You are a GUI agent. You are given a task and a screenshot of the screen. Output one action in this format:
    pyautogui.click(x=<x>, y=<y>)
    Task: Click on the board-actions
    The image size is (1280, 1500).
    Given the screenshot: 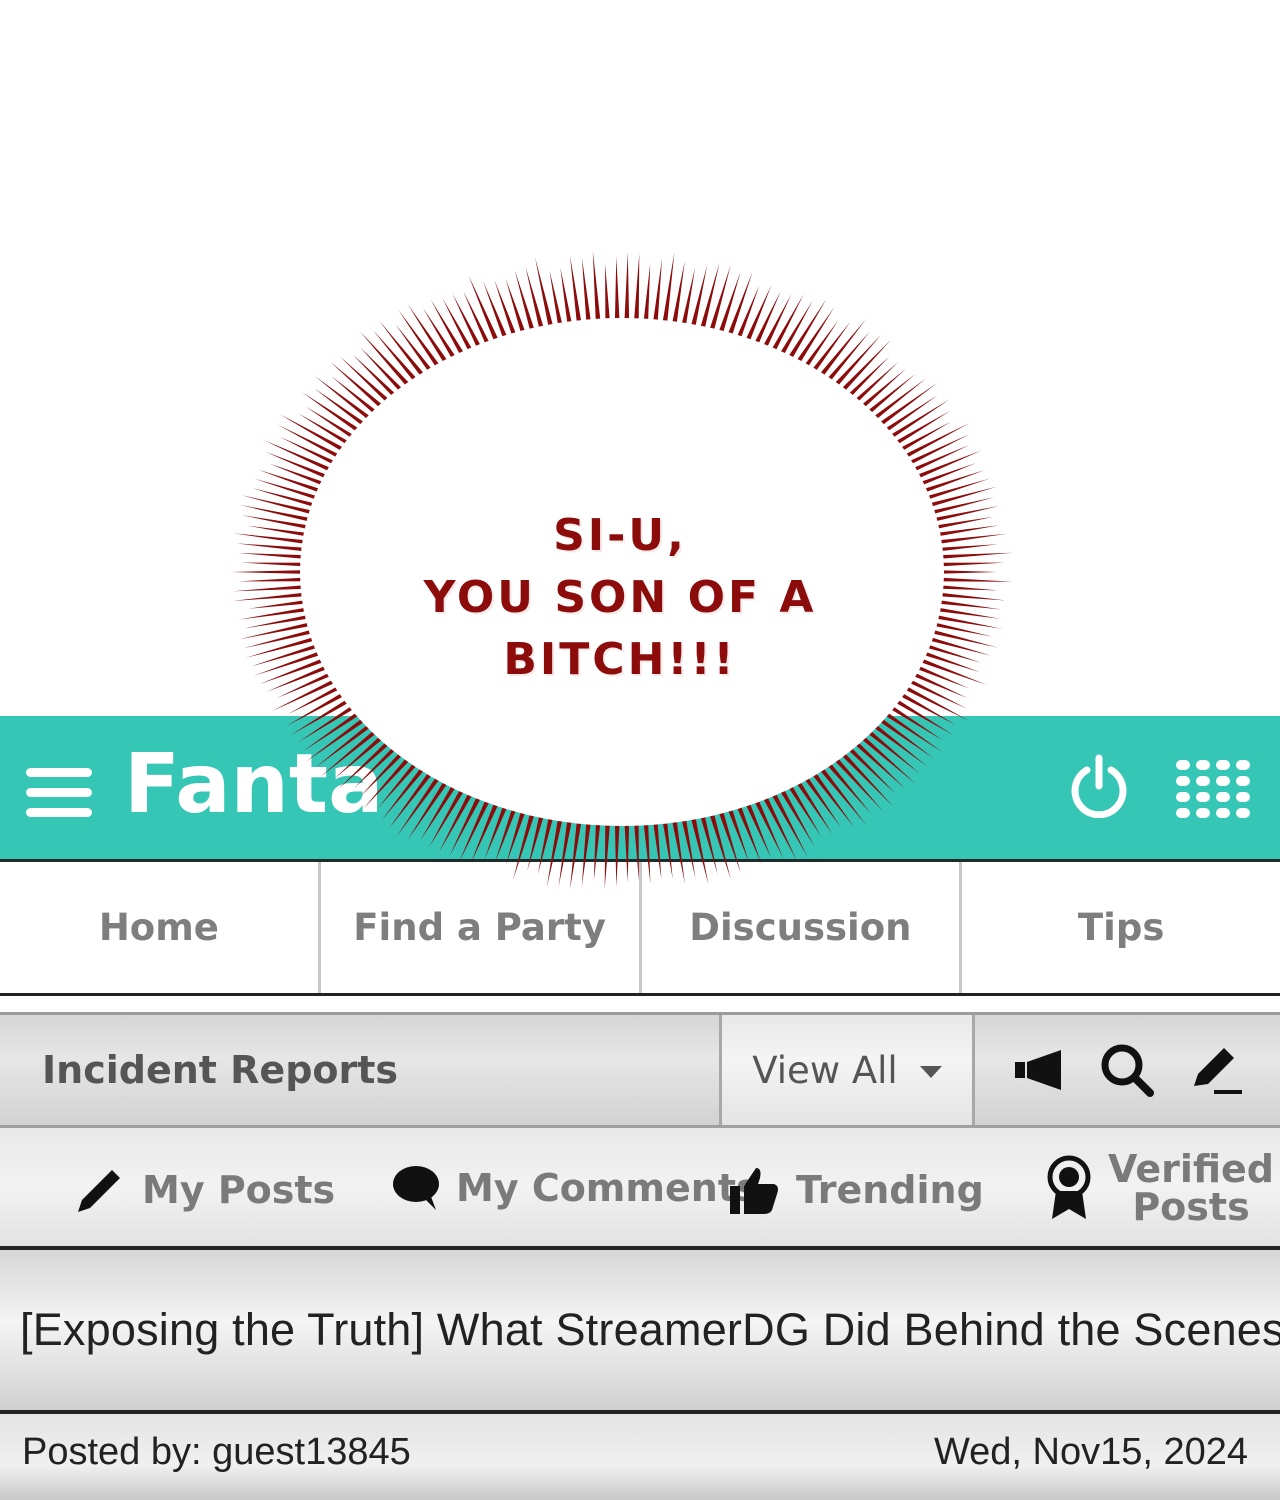 What is the action you would take?
    pyautogui.click(x=1127, y=1070)
    